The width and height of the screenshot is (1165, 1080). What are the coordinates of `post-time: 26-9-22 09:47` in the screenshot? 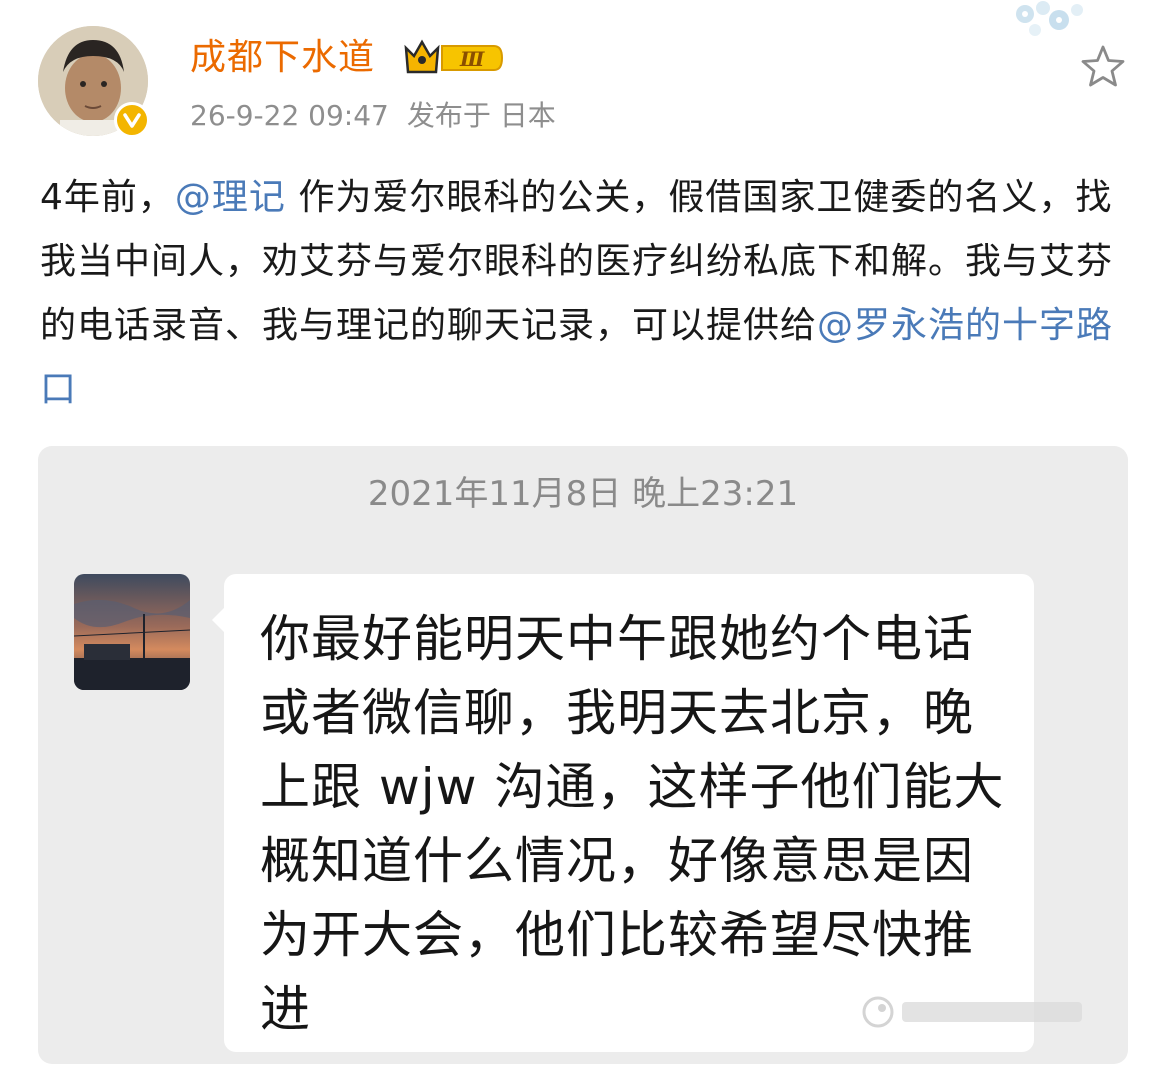 It's located at (289, 115).